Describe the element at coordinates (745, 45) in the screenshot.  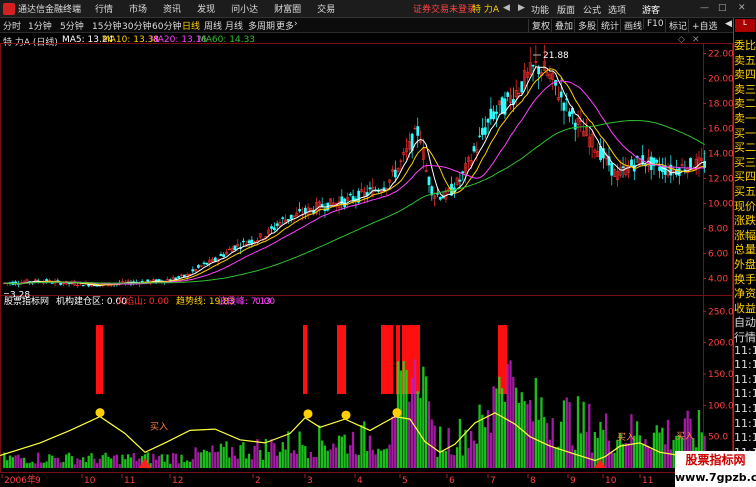
I see `sidebar-label: 委比` at that location.